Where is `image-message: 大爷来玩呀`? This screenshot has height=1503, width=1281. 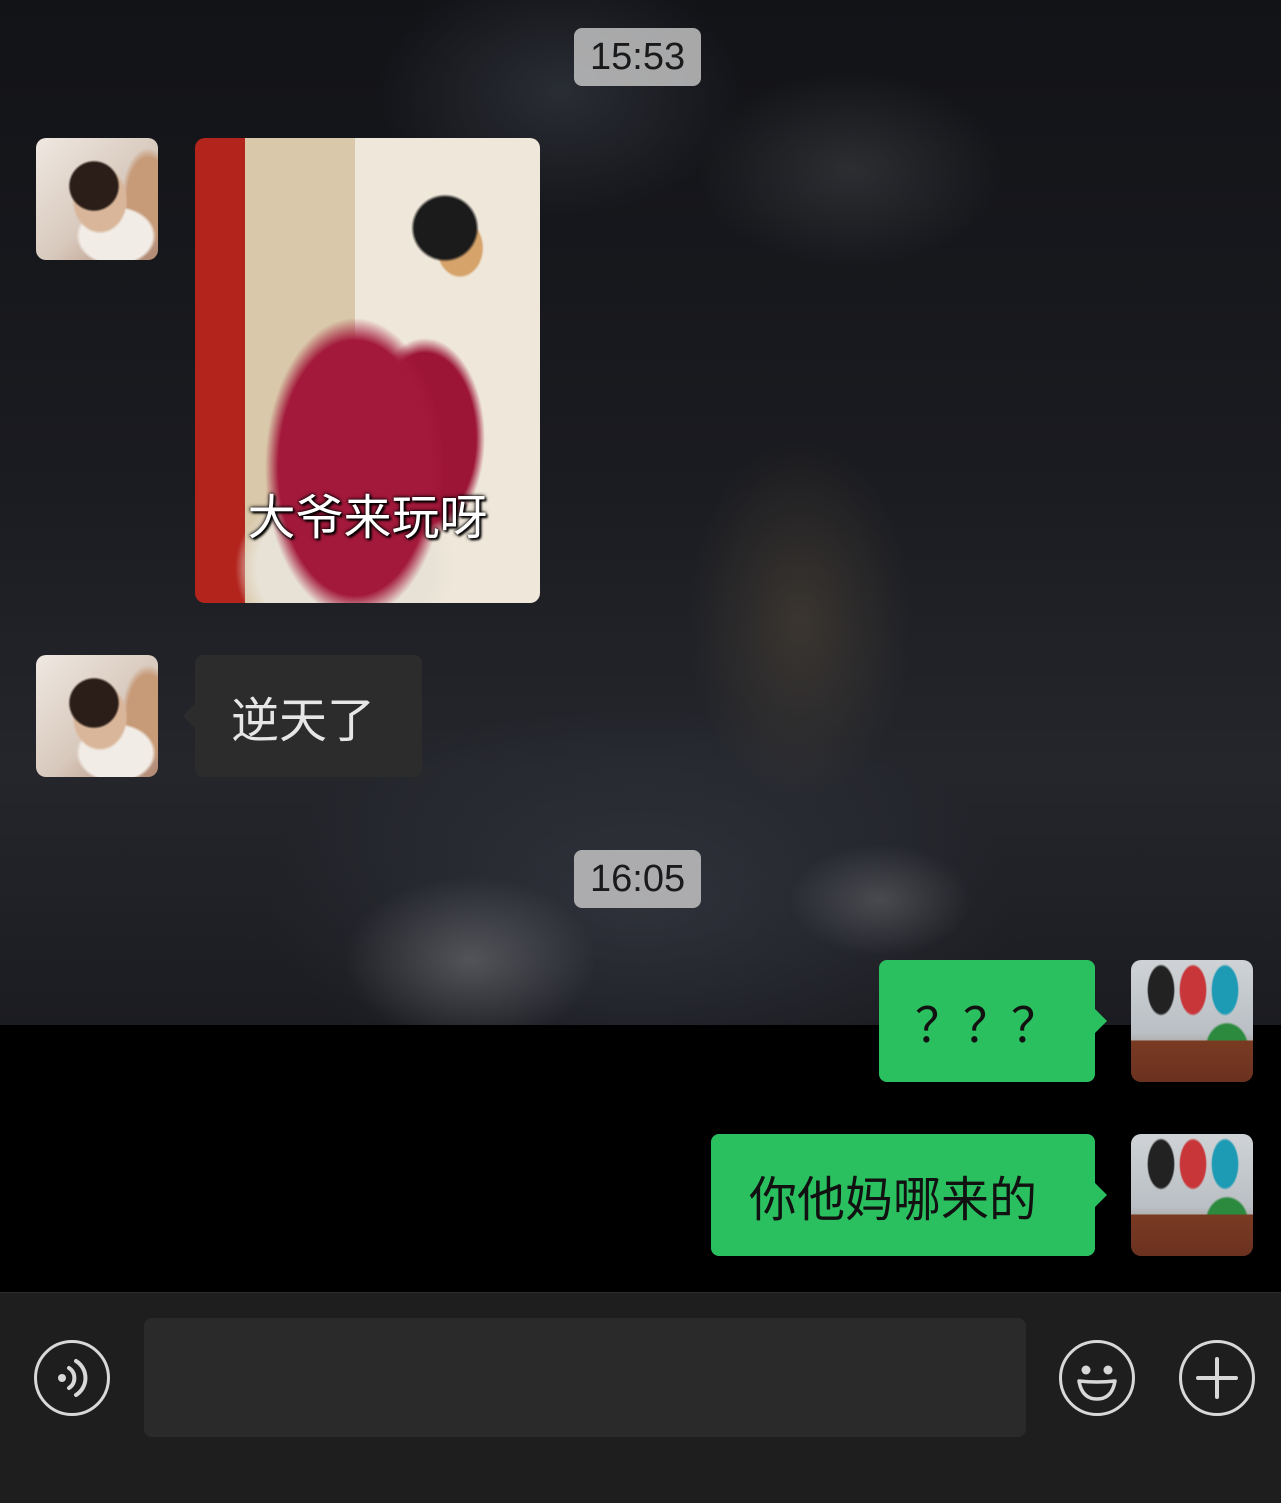 image-message: 大爷来玩呀 is located at coordinates (367, 370).